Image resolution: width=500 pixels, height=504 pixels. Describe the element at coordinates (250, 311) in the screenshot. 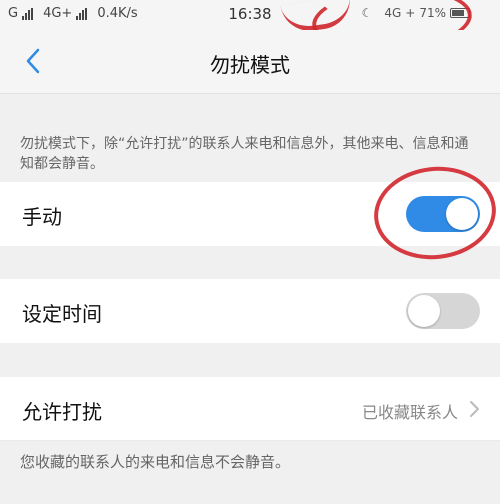

I see `setting-row-scheduled: 设定时间` at that location.